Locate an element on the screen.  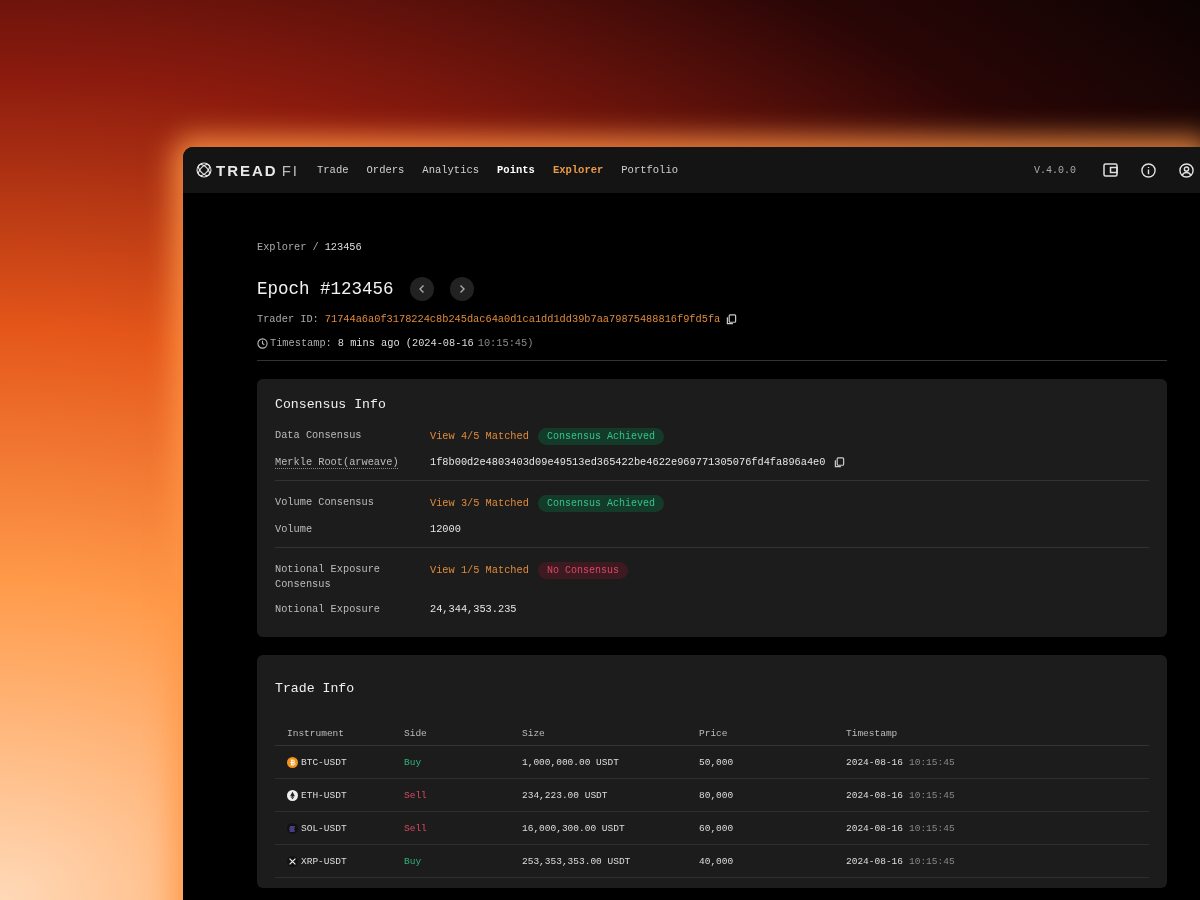
logo-text: TREAD is located at coordinates (247, 170).